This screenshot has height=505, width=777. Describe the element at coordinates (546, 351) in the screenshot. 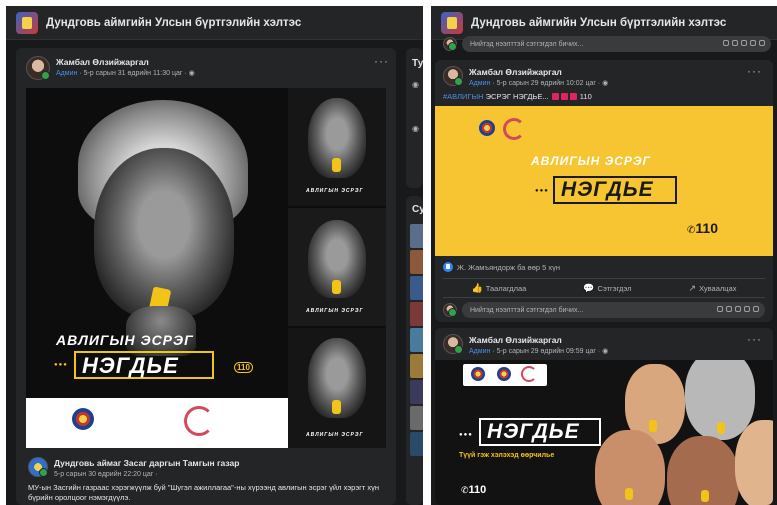

I see `post-time: · 5-р сарын 29 өдрийн 09:59 цаг ·` at that location.